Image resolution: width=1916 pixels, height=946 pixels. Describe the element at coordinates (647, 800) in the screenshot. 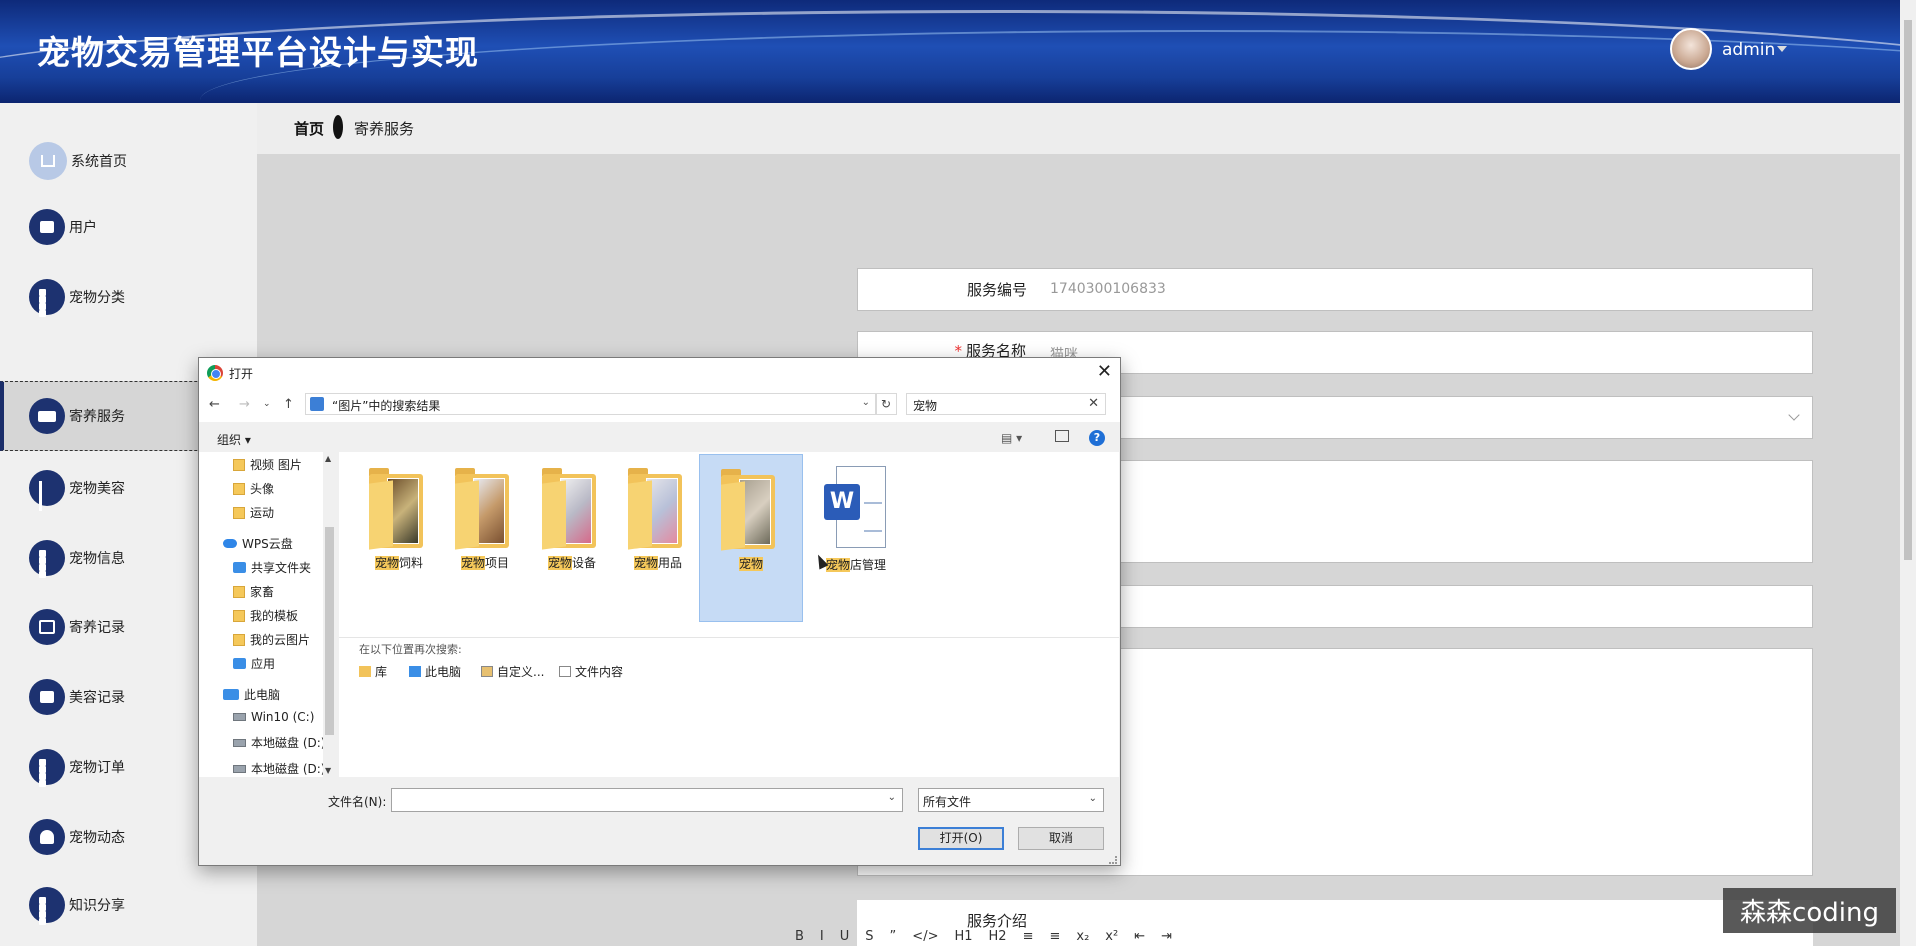

I see `filename-input: ⌄` at that location.